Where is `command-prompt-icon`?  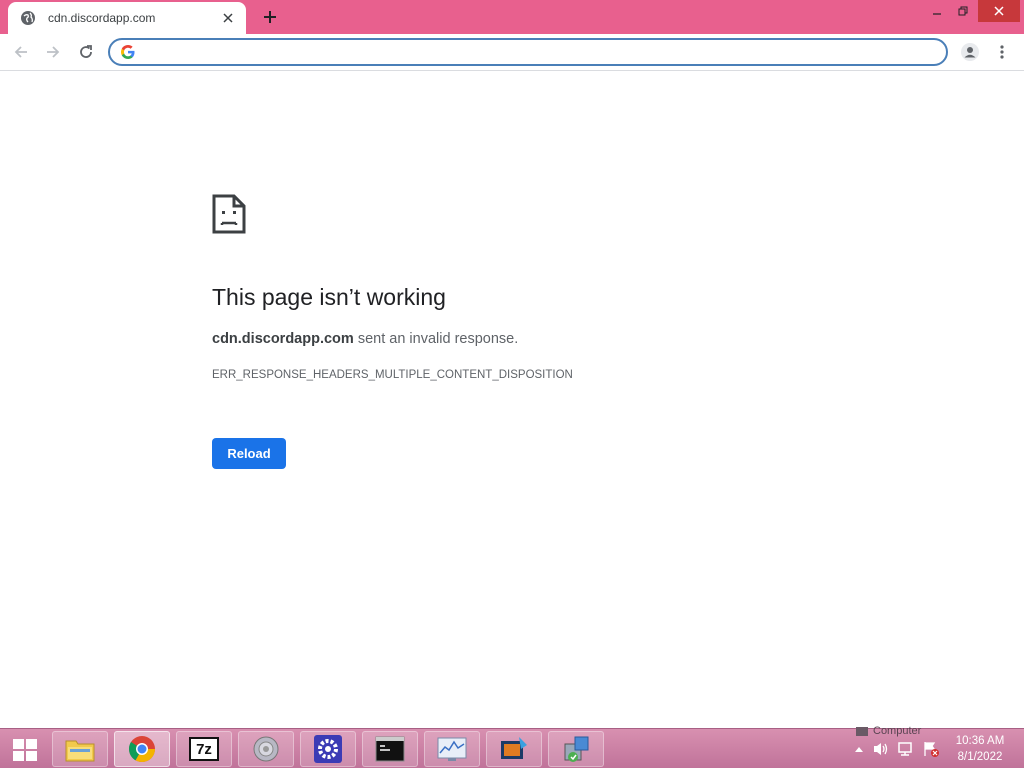 command-prompt-icon is located at coordinates (390, 749).